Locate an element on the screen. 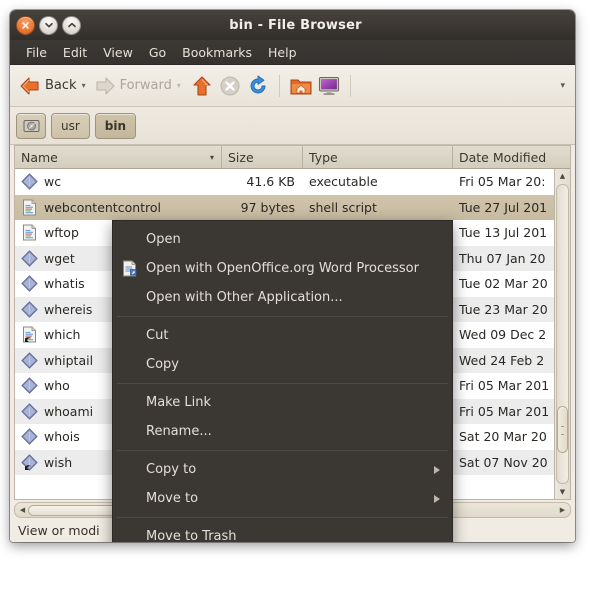 The image size is (595, 608). back-dropdown-arrow: ▾ is located at coordinates (84, 85).